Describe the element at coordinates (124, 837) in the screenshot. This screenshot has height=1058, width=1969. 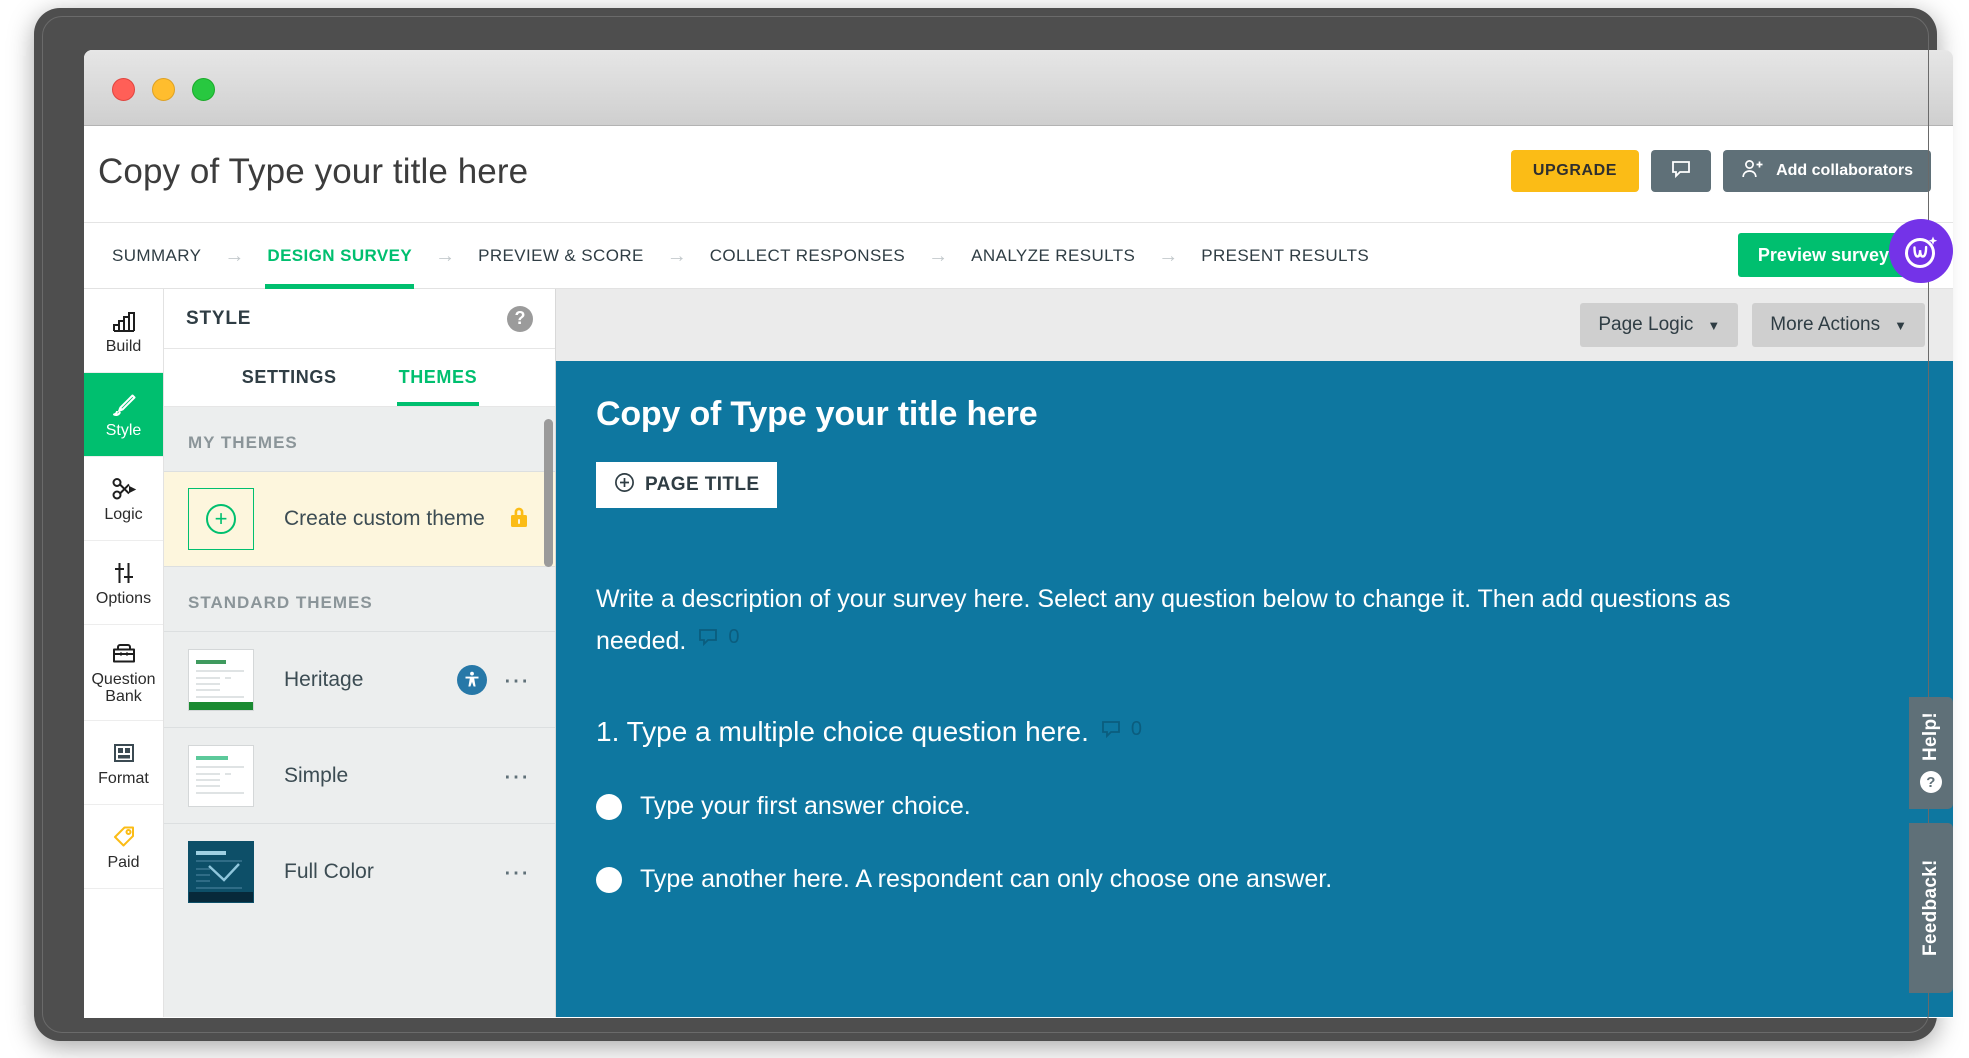
I see `price-tag-icon` at that location.